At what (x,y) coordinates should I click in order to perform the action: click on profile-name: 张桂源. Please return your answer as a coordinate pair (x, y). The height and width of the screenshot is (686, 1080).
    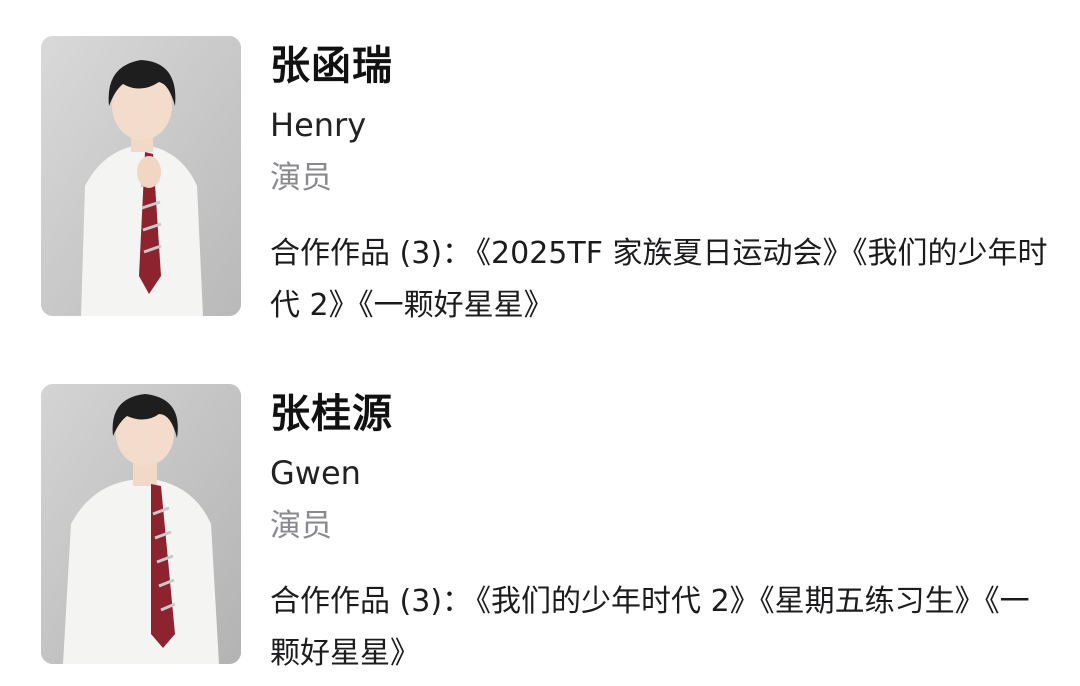
    Looking at the image, I should click on (331, 414).